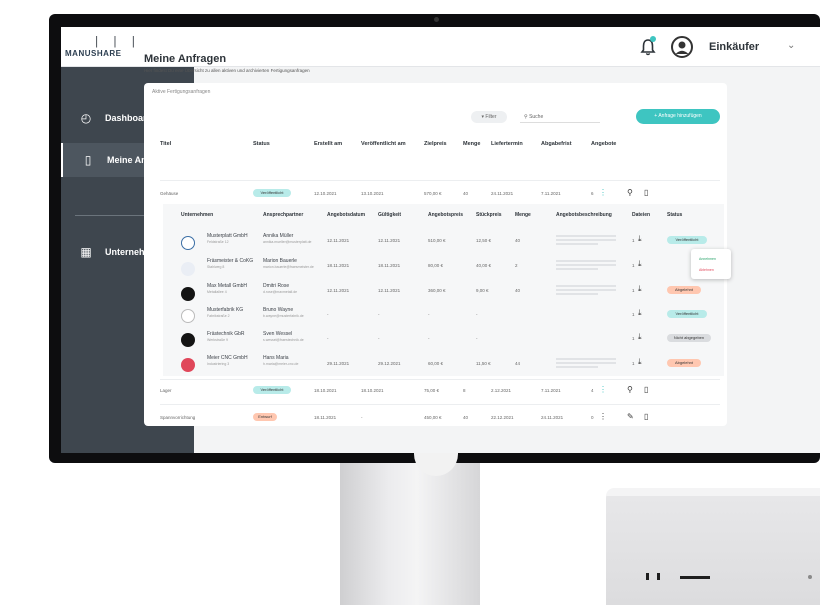  I want to click on offer-price: 510,00 €, so click(437, 240).